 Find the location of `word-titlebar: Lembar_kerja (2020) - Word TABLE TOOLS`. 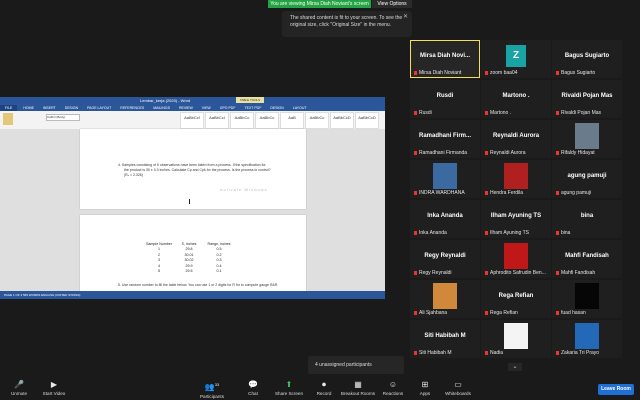

word-titlebar: Lembar_kerja (2020) - Word TABLE TOOLS is located at coordinates (192, 101).